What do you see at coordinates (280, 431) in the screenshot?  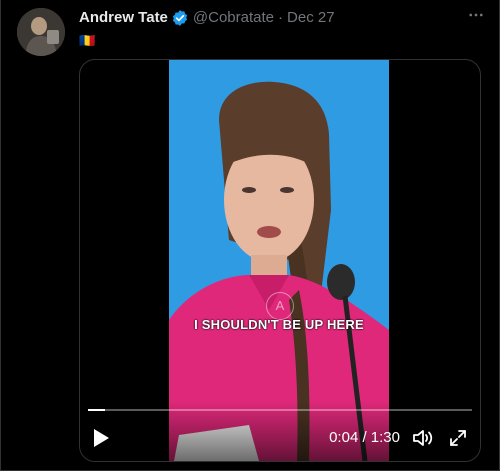 I see `video-controls: 0:04 / 1:30` at bounding box center [280, 431].